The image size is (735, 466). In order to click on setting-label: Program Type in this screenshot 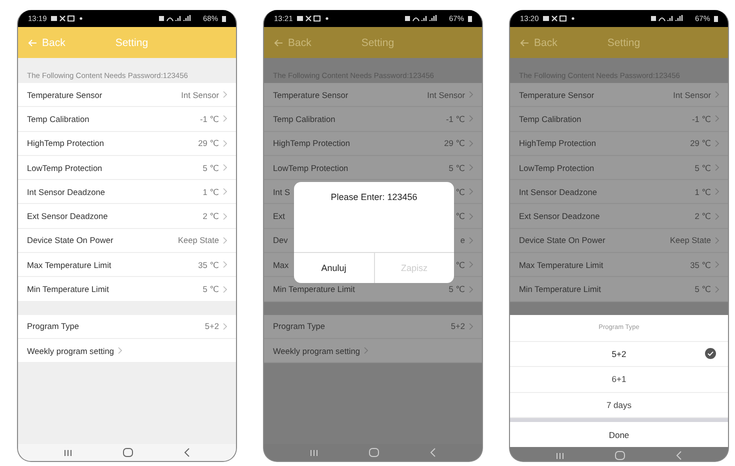, I will do `click(299, 326)`.